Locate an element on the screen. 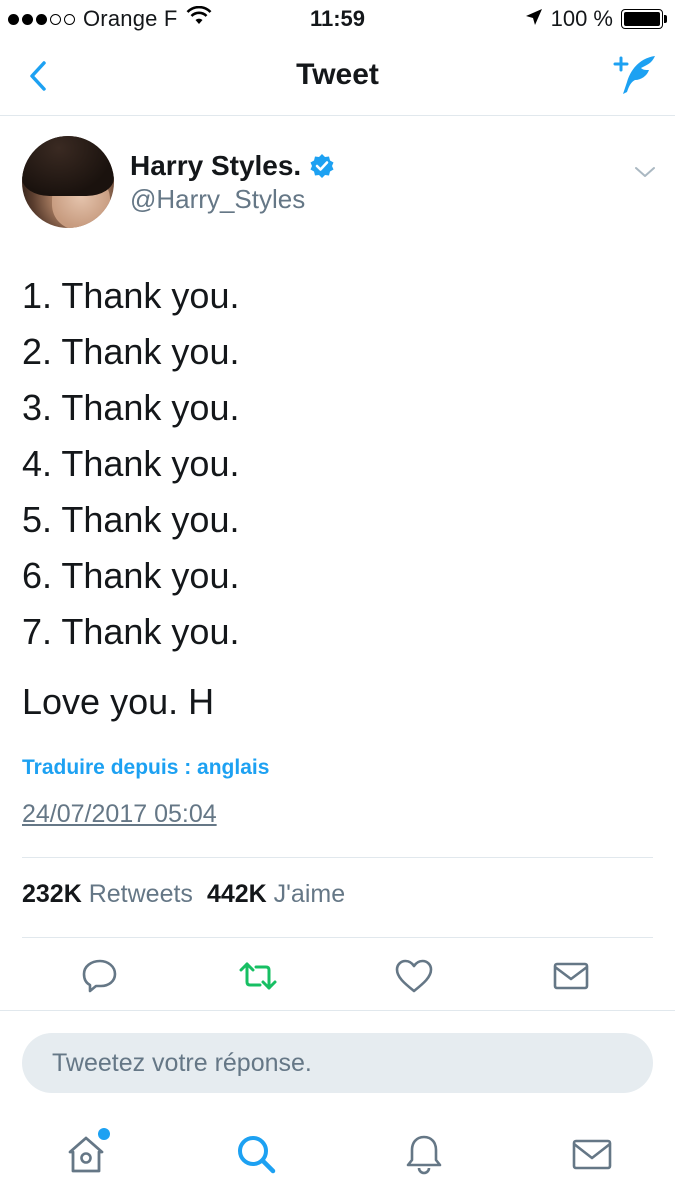 The height and width of the screenshot is (1200, 675). tweet-header: Harry Styles. @Harry_Styles is located at coordinates (337, 180).